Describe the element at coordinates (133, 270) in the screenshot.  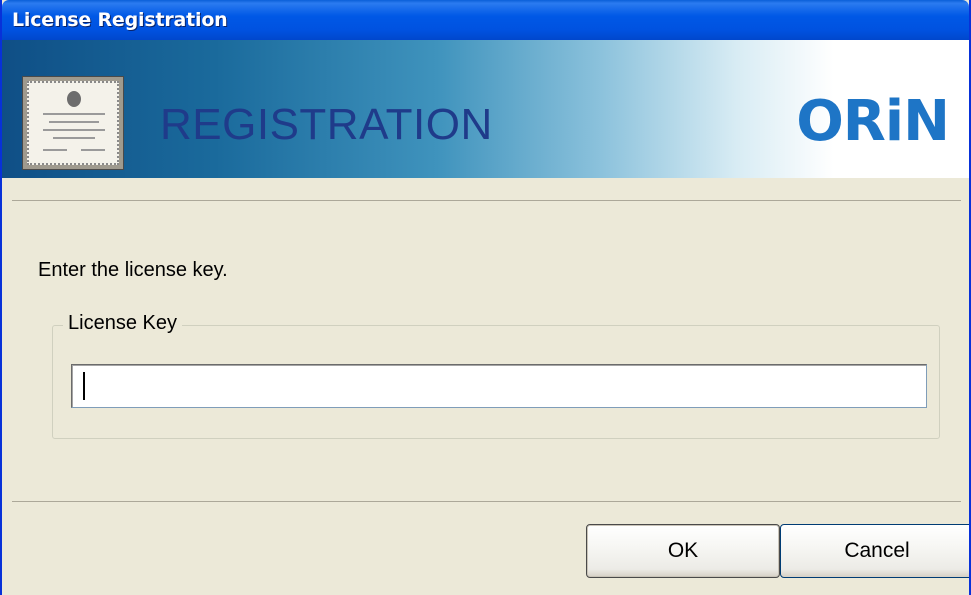
I see `instruction-text: Enter the license key.` at that location.